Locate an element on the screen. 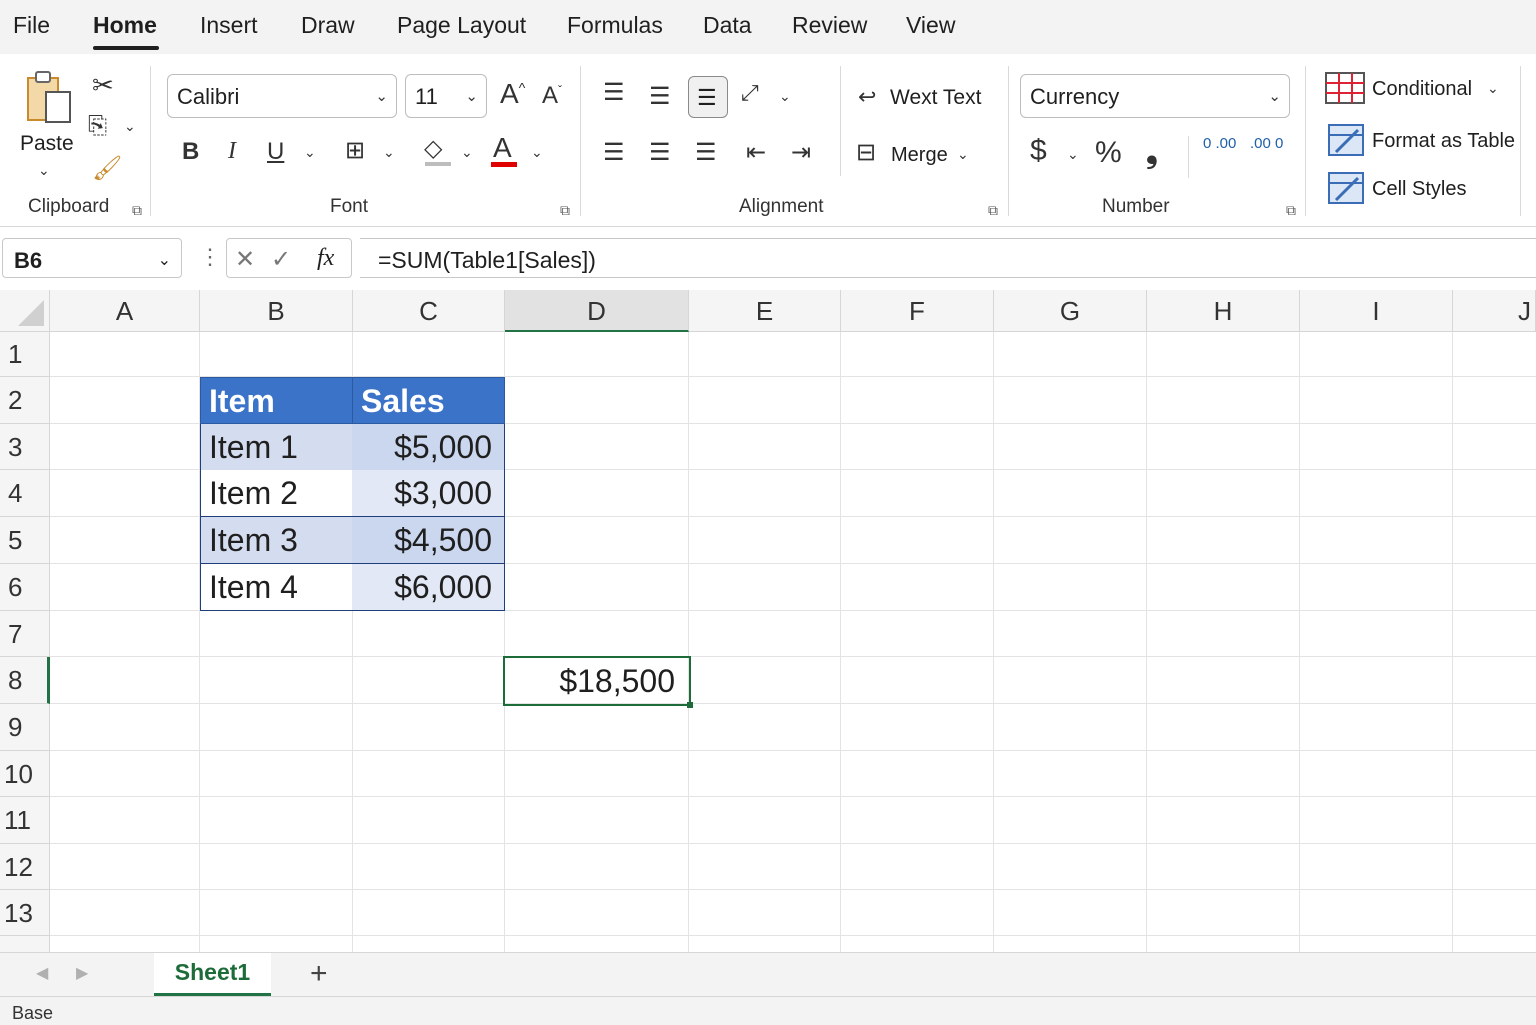 The image size is (1536, 1025). comma-style-button: ❟ is located at coordinates (1152, 153).